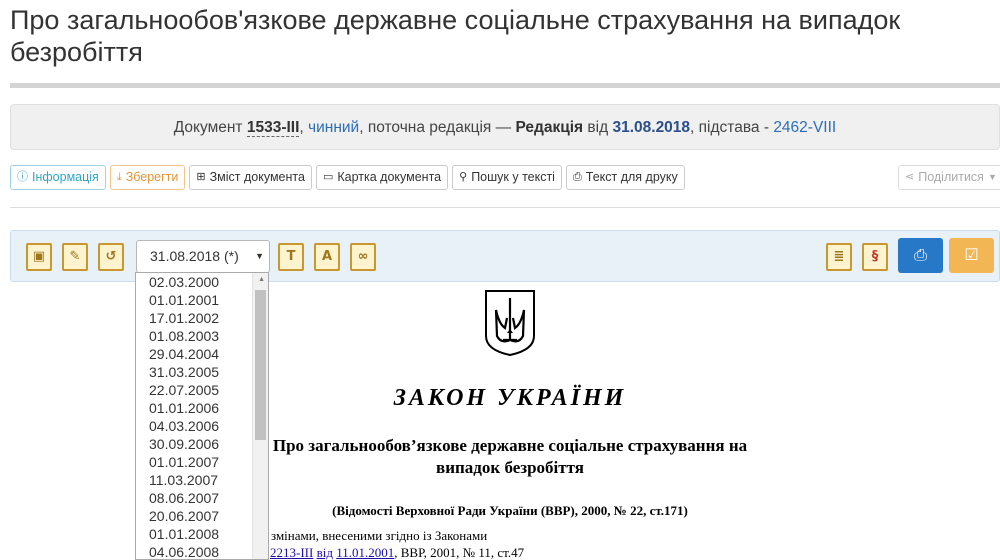  What do you see at coordinates (729, 127) in the screenshot?
I see `basis-text: , підстава -` at bounding box center [729, 127].